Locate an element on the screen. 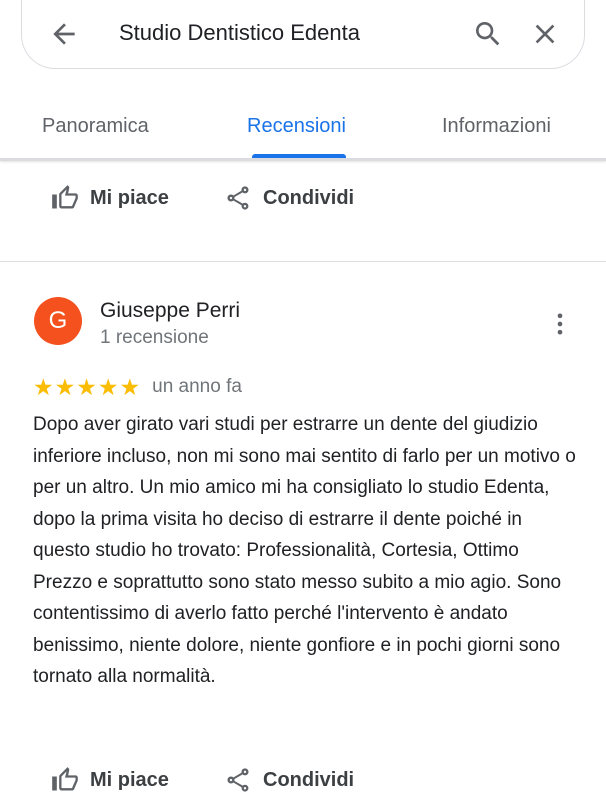 Image resolution: width=606 pixels, height=805 pixels. review-actions: Mi piace Condividi is located at coordinates (303, 780).